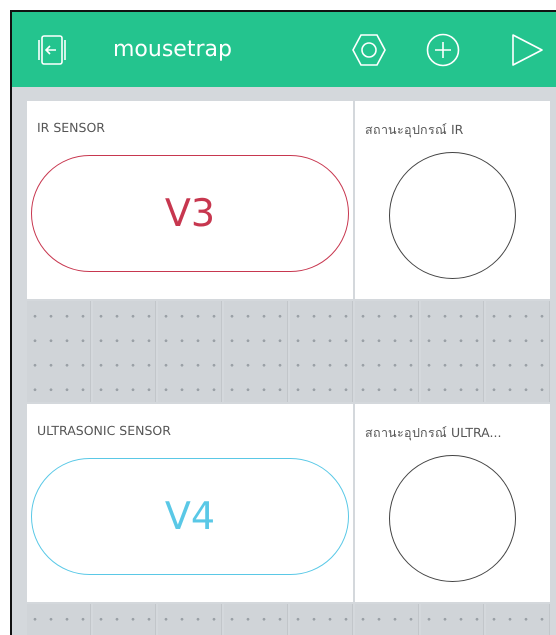  I want to click on exit-icon, so click(52, 49).